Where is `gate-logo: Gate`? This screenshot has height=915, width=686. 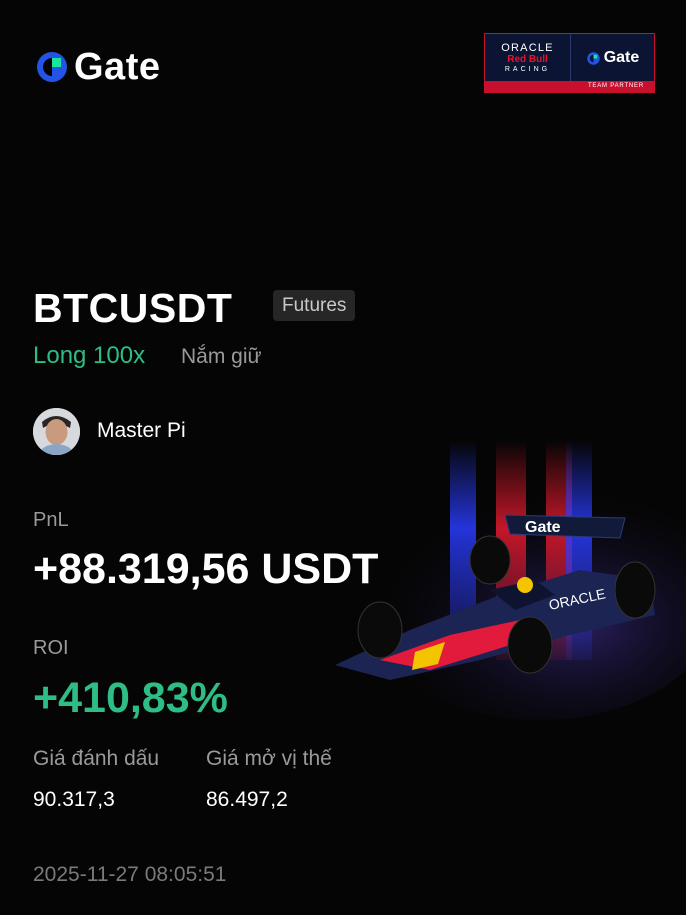
gate-logo: Gate is located at coordinates (97, 67).